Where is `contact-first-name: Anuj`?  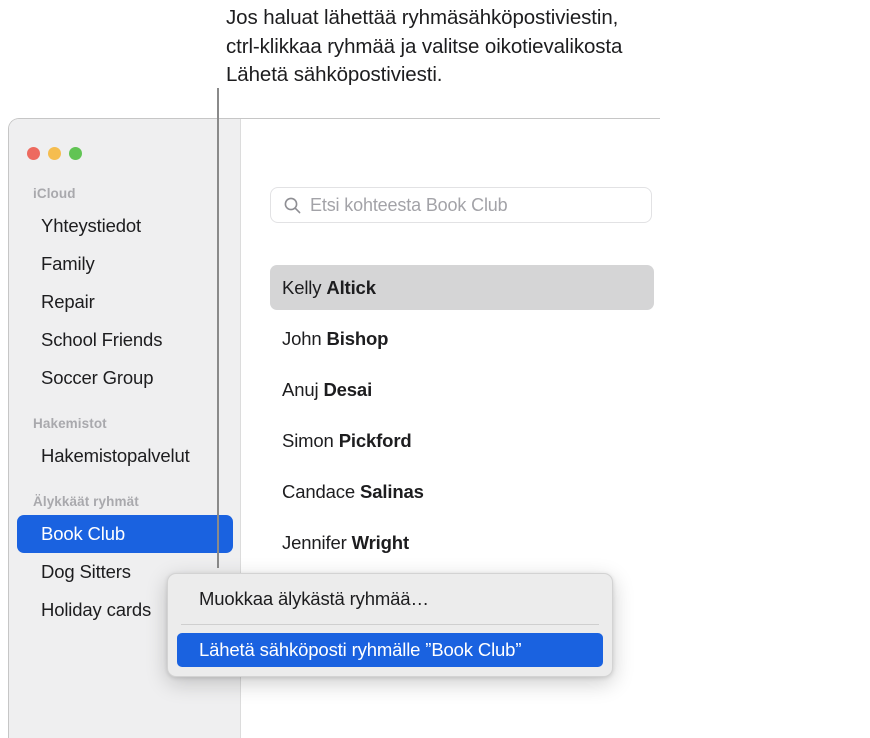 contact-first-name: Anuj is located at coordinates (300, 389).